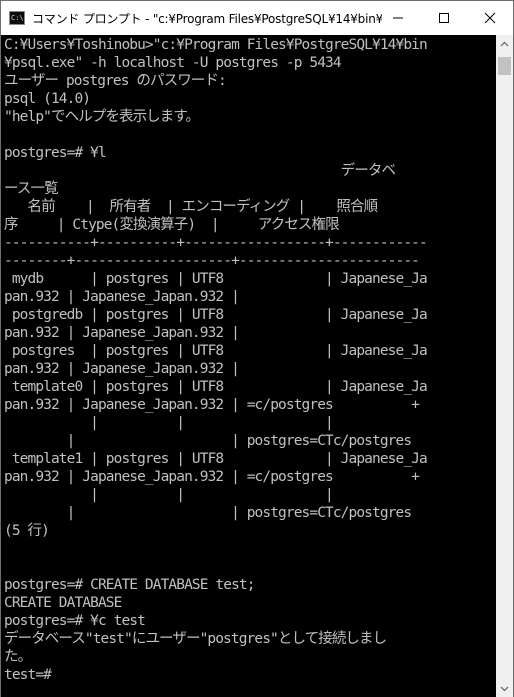 The height and width of the screenshot is (697, 514). I want to click on console-line: postgres=# CREATE DATABASE test;, so click(129, 585).